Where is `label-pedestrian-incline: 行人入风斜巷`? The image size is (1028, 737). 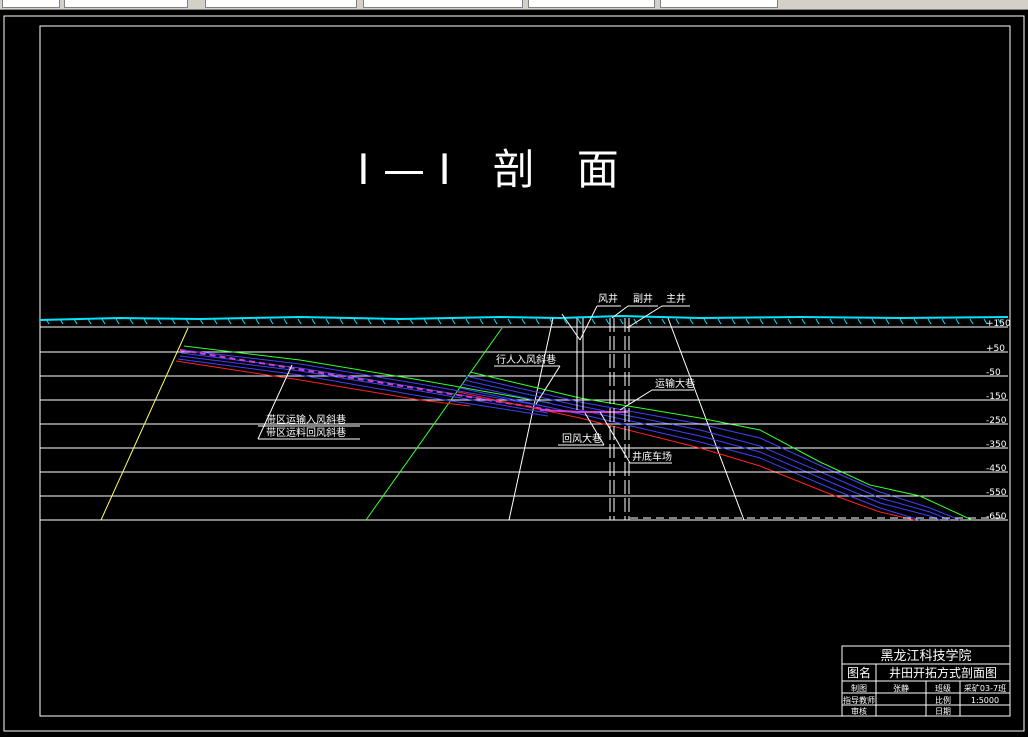
label-pedestrian-incline: 行人入风斜巷 is located at coordinates (526, 359).